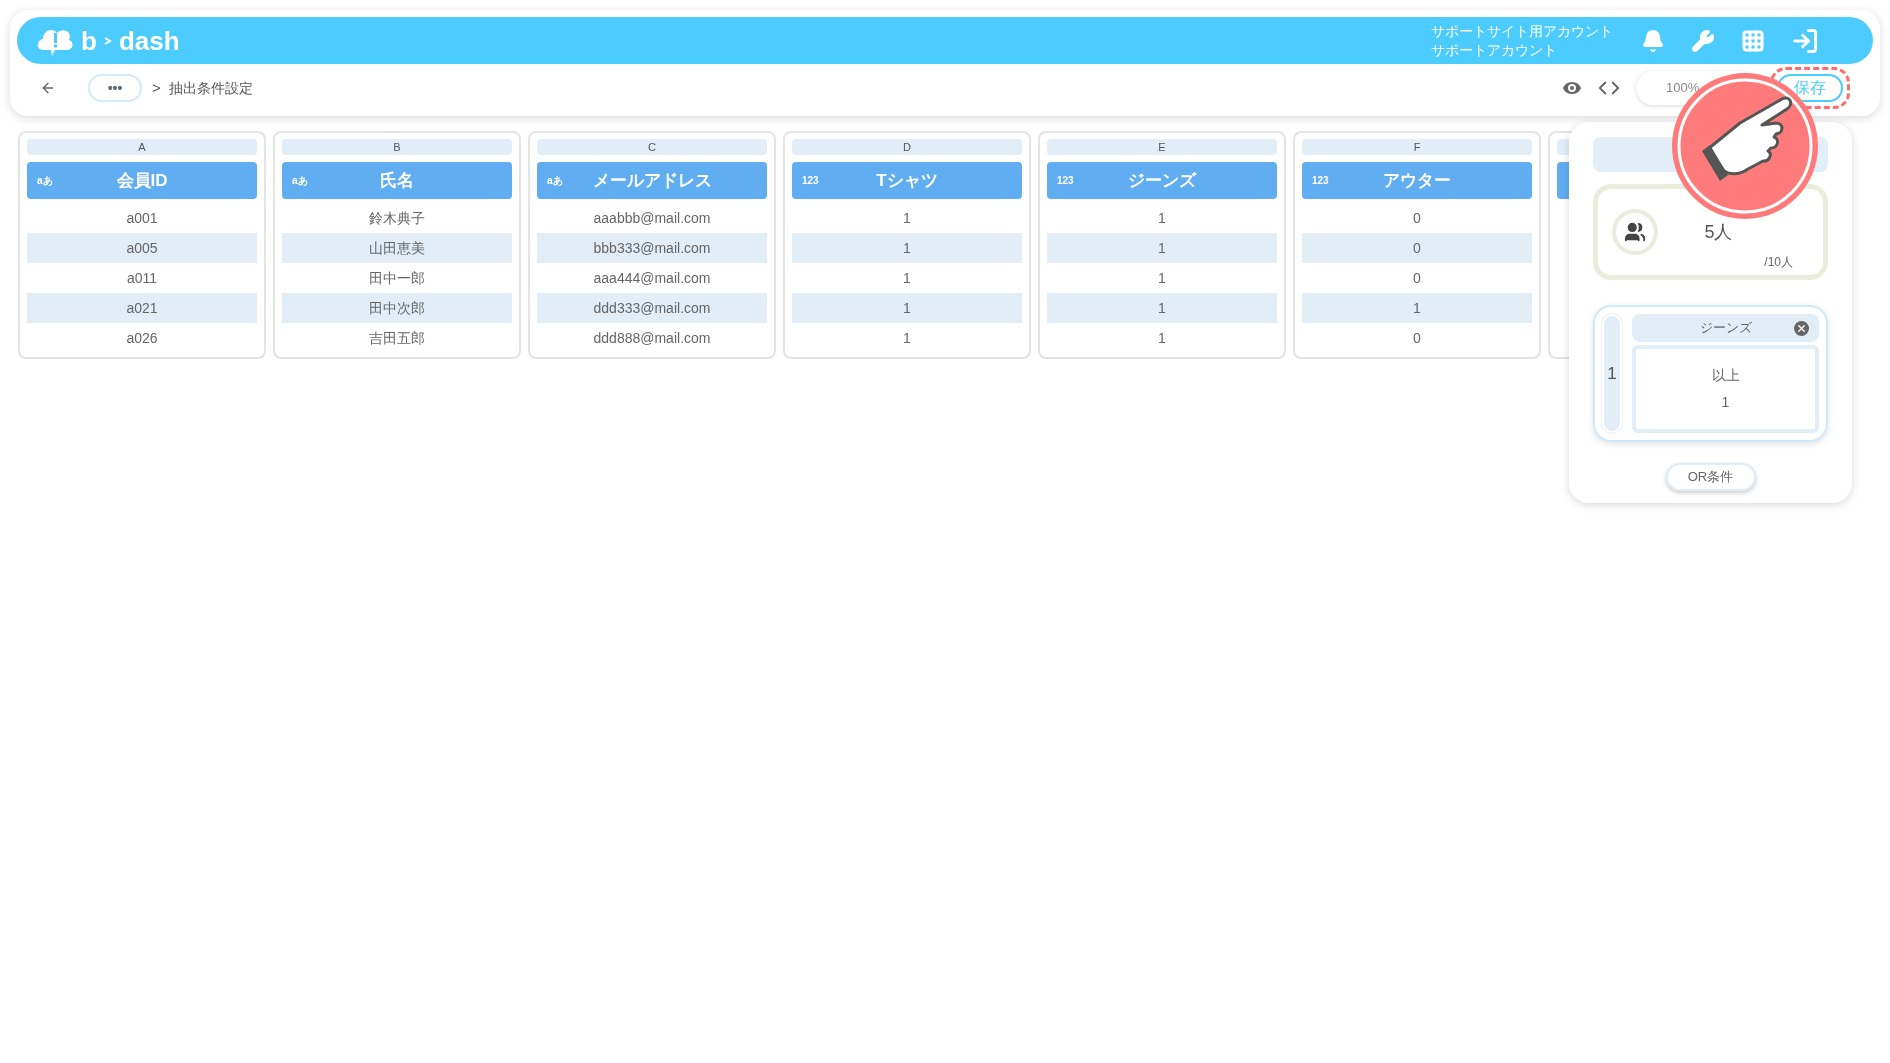 The height and width of the screenshot is (1063, 1890). Describe the element at coordinates (652, 218) in the screenshot. I see `table-cell-text: aaabbb@mail.com` at that location.